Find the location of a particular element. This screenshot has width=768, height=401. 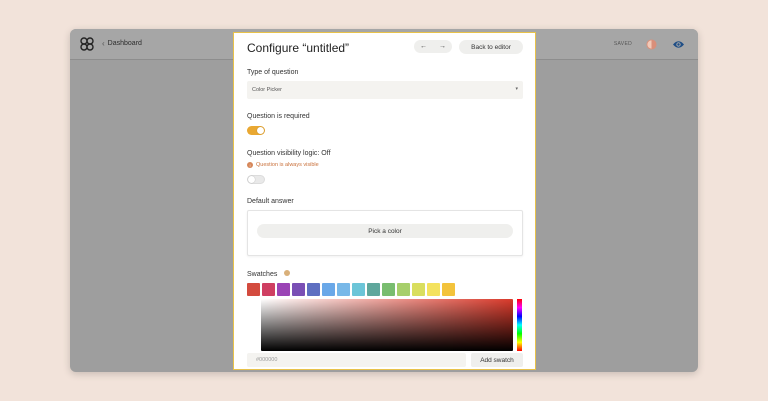

caret-down-icon: ▾ is located at coordinates (516, 89).